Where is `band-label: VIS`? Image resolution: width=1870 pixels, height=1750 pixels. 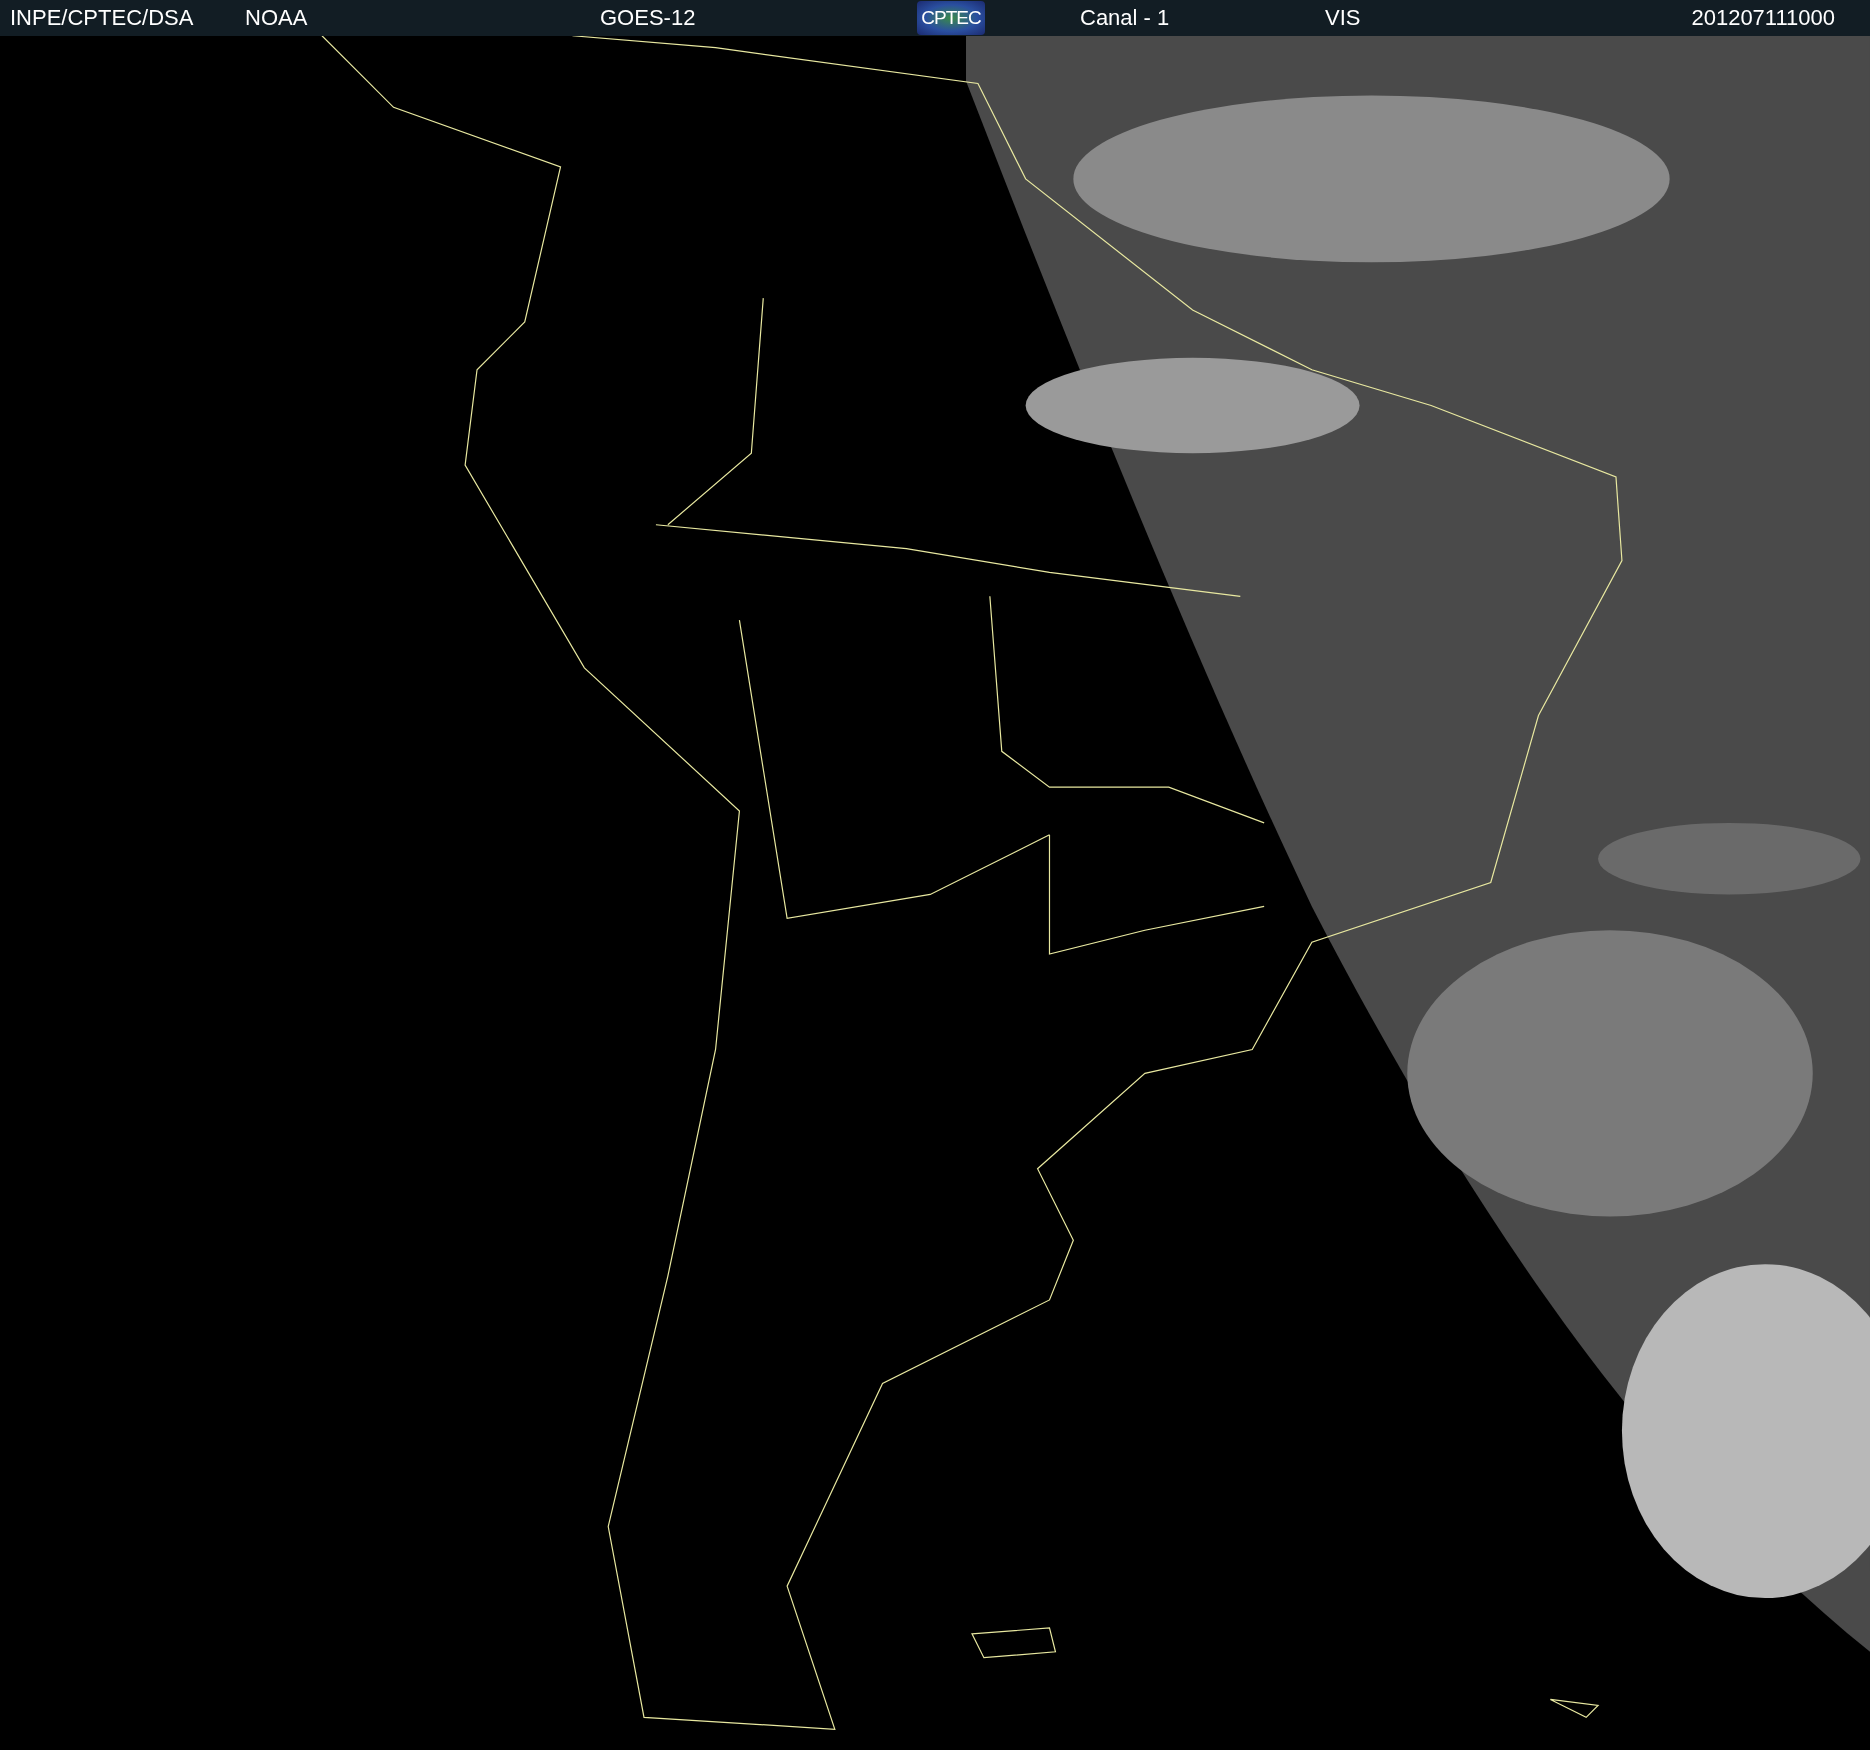 band-label: VIS is located at coordinates (1343, 18).